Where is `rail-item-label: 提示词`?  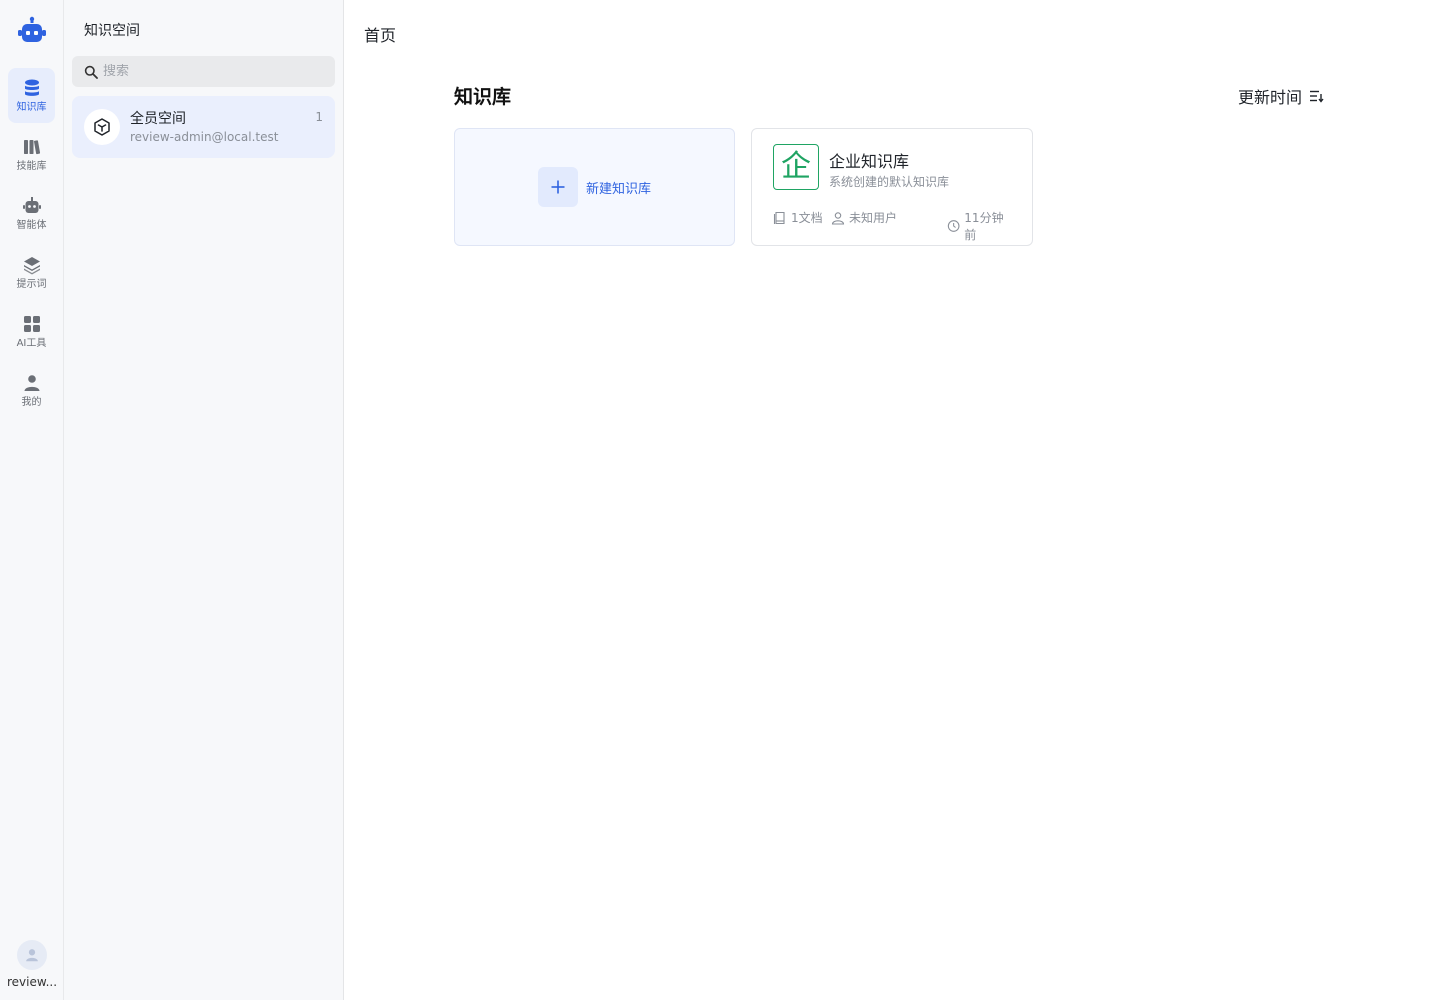
rail-item-label: 提示词 is located at coordinates (31, 284).